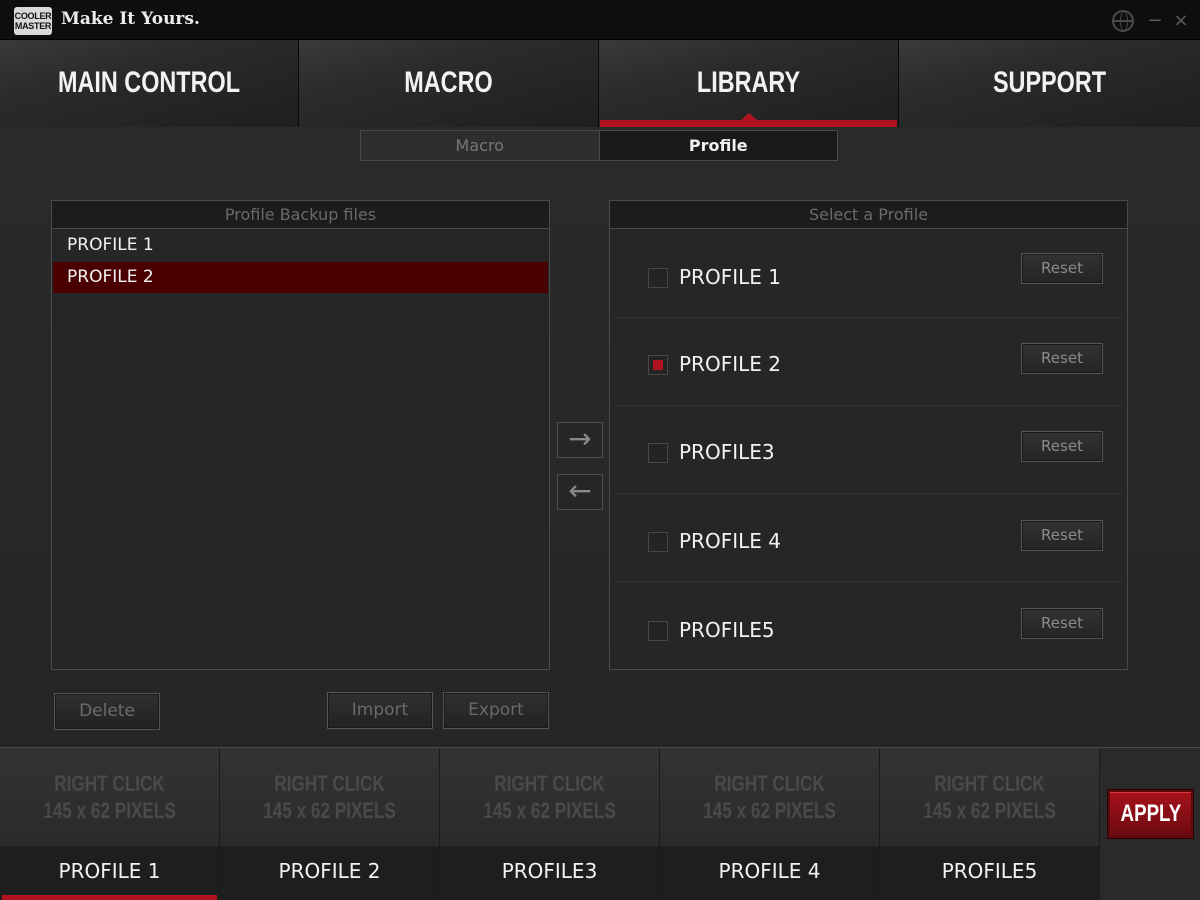 This screenshot has width=1200, height=900. Describe the element at coordinates (718, 145) in the screenshot. I see `subtab-profile: Profile` at that location.